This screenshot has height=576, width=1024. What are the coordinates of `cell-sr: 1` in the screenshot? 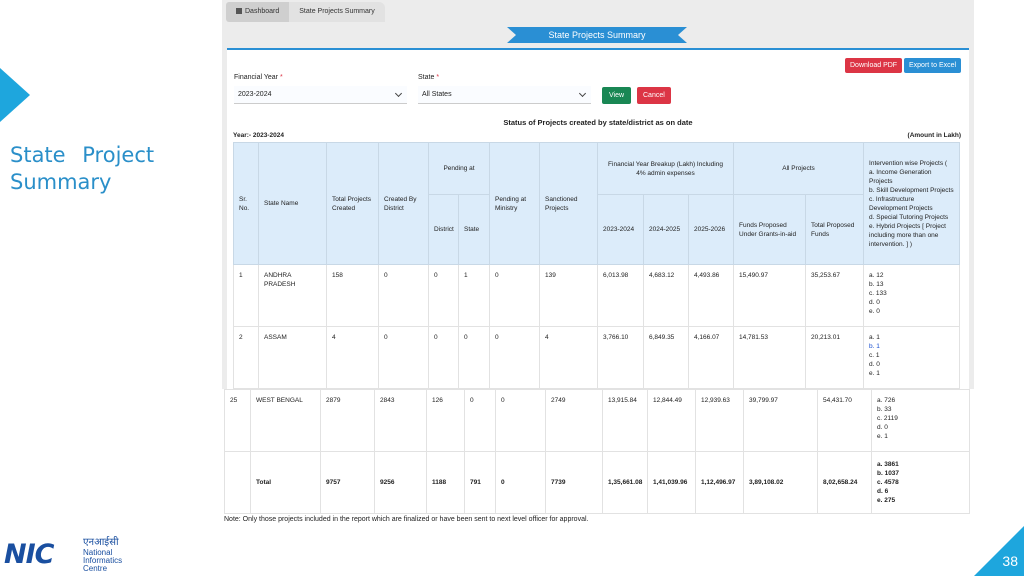 It's located at (246, 295).